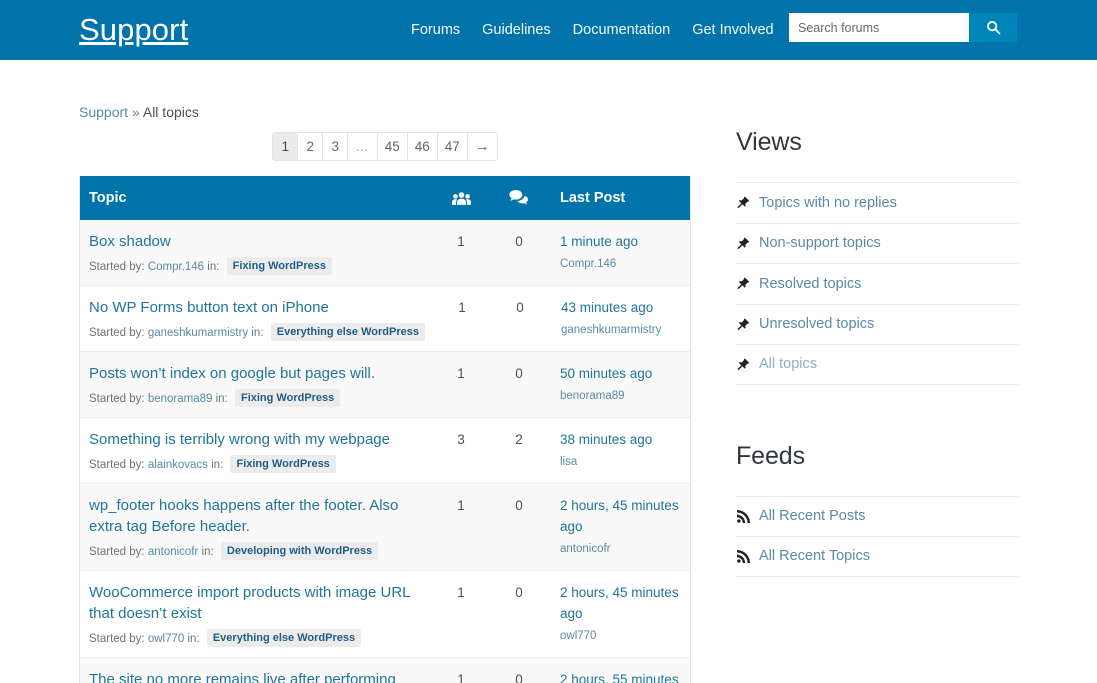 The width and height of the screenshot is (1097, 683). I want to click on sidebar-item-label: All Recent Topics, so click(814, 556).